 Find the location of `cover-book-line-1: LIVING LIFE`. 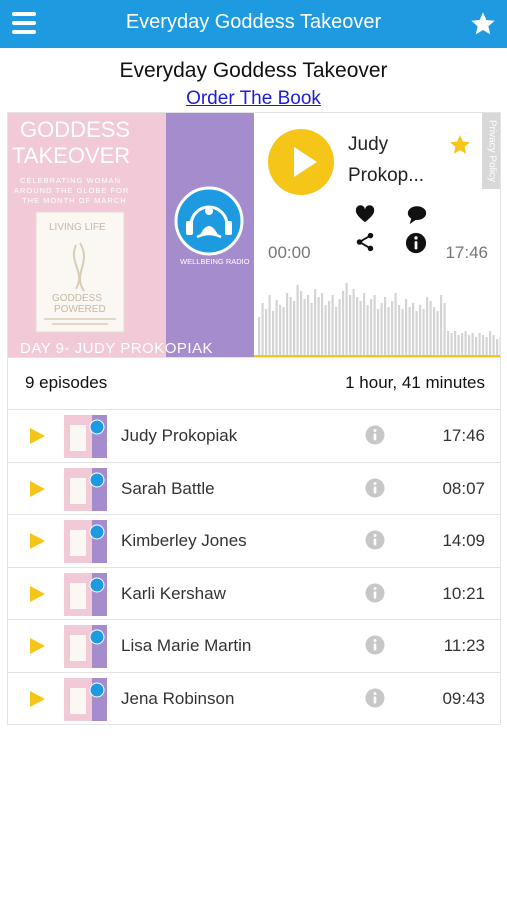

cover-book-line-1: LIVING LIFE is located at coordinates (77, 227).